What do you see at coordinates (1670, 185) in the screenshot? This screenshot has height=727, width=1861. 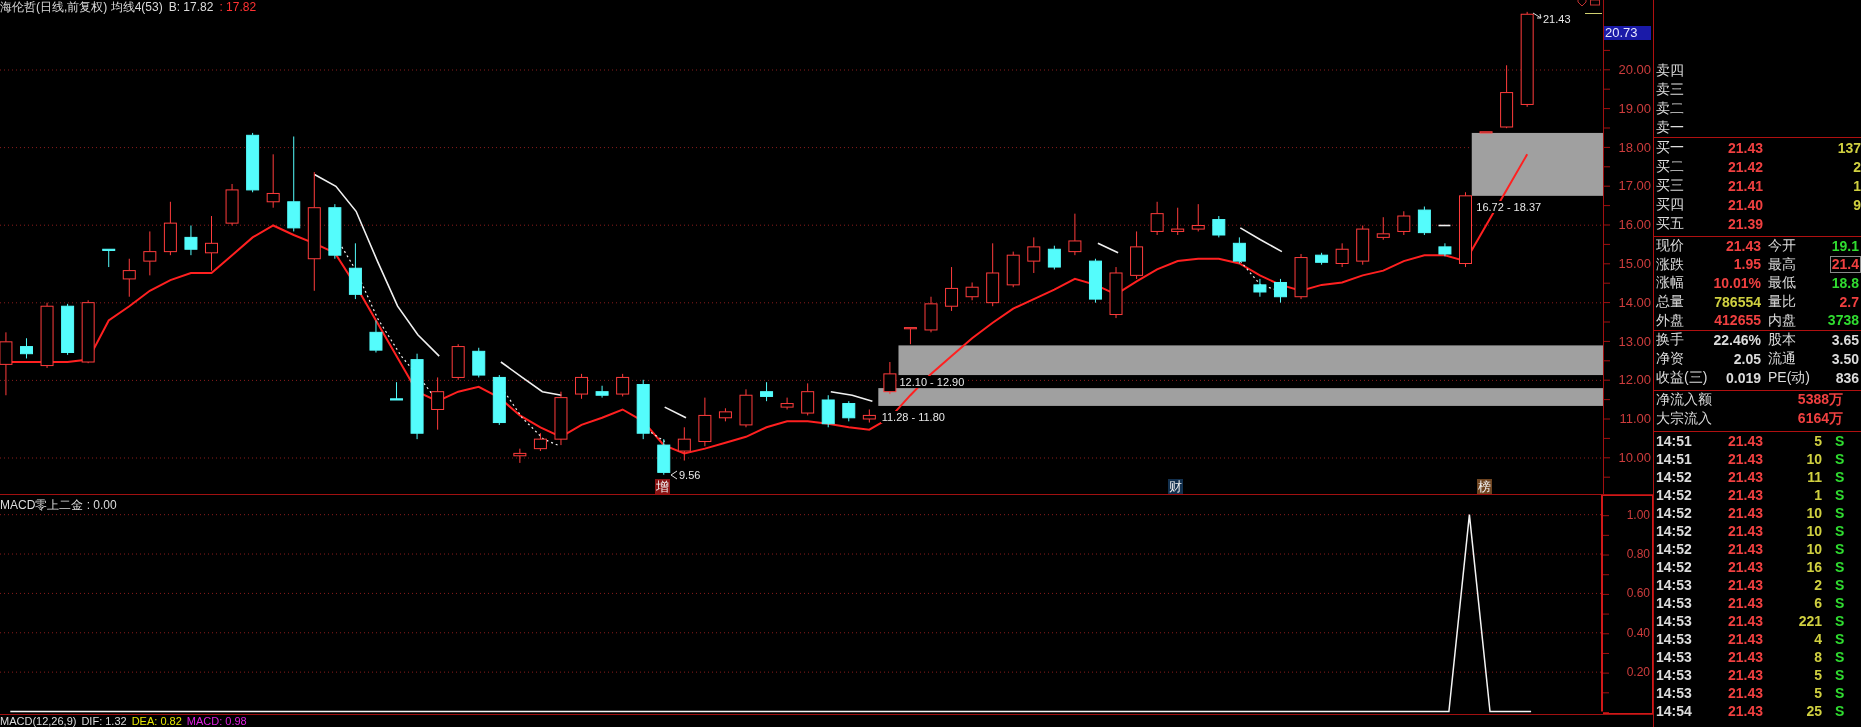 I see `bid-label: 买三` at bounding box center [1670, 185].